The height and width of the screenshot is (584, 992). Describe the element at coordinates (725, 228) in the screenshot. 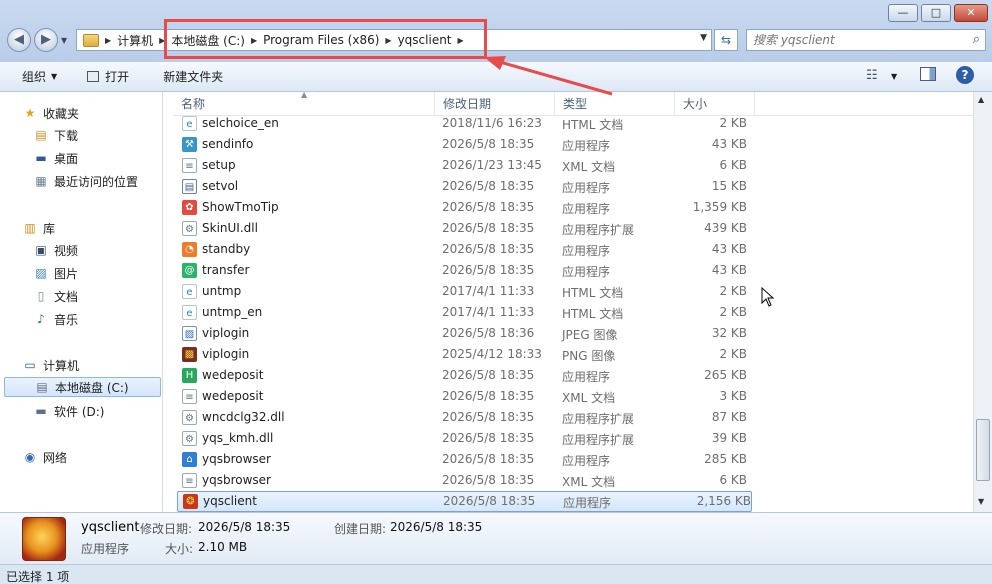

I see `file-size: 439 KB` at that location.